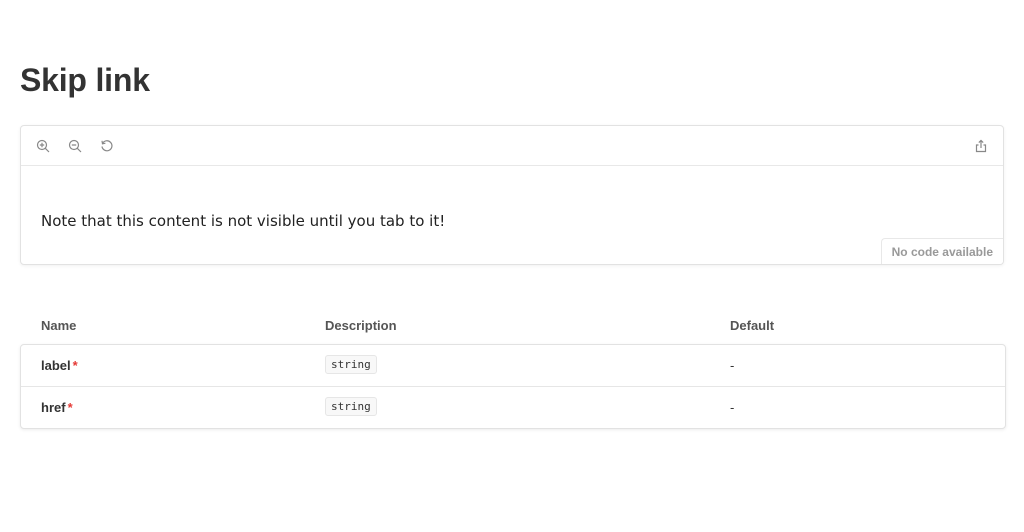 The width and height of the screenshot is (1024, 532). Describe the element at coordinates (941, 251) in the screenshot. I see `no-code-label: No code available` at that location.